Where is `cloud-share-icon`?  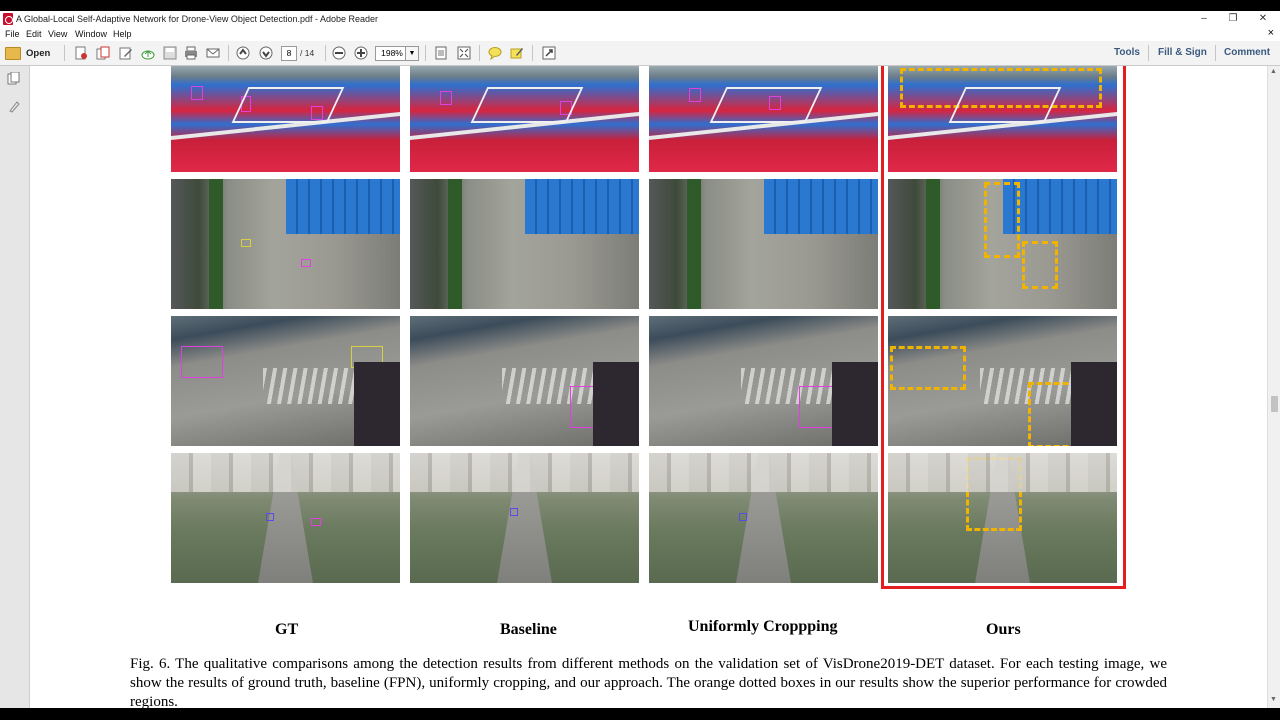 cloud-share-icon is located at coordinates (148, 53).